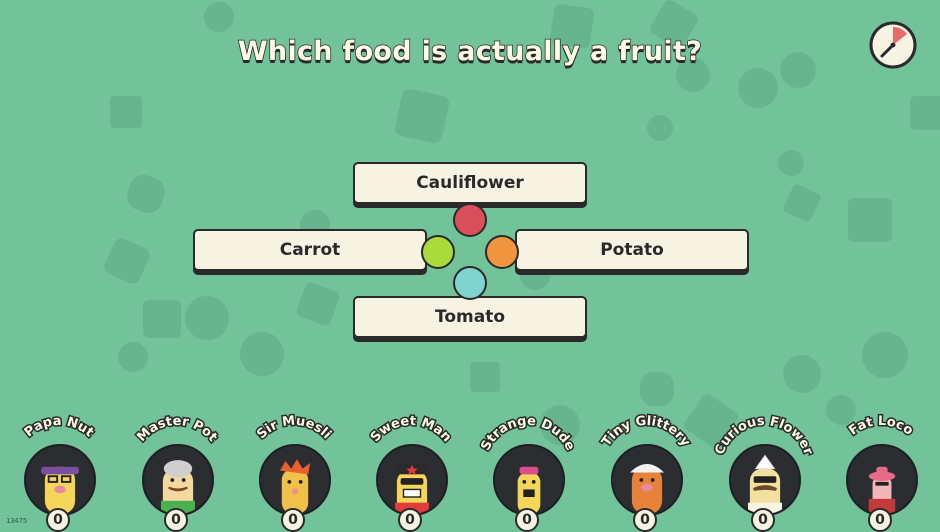 Image resolution: width=940 pixels, height=532 pixels. I want to click on player-curious-flower: Curious Flower 0, so click(764, 472).